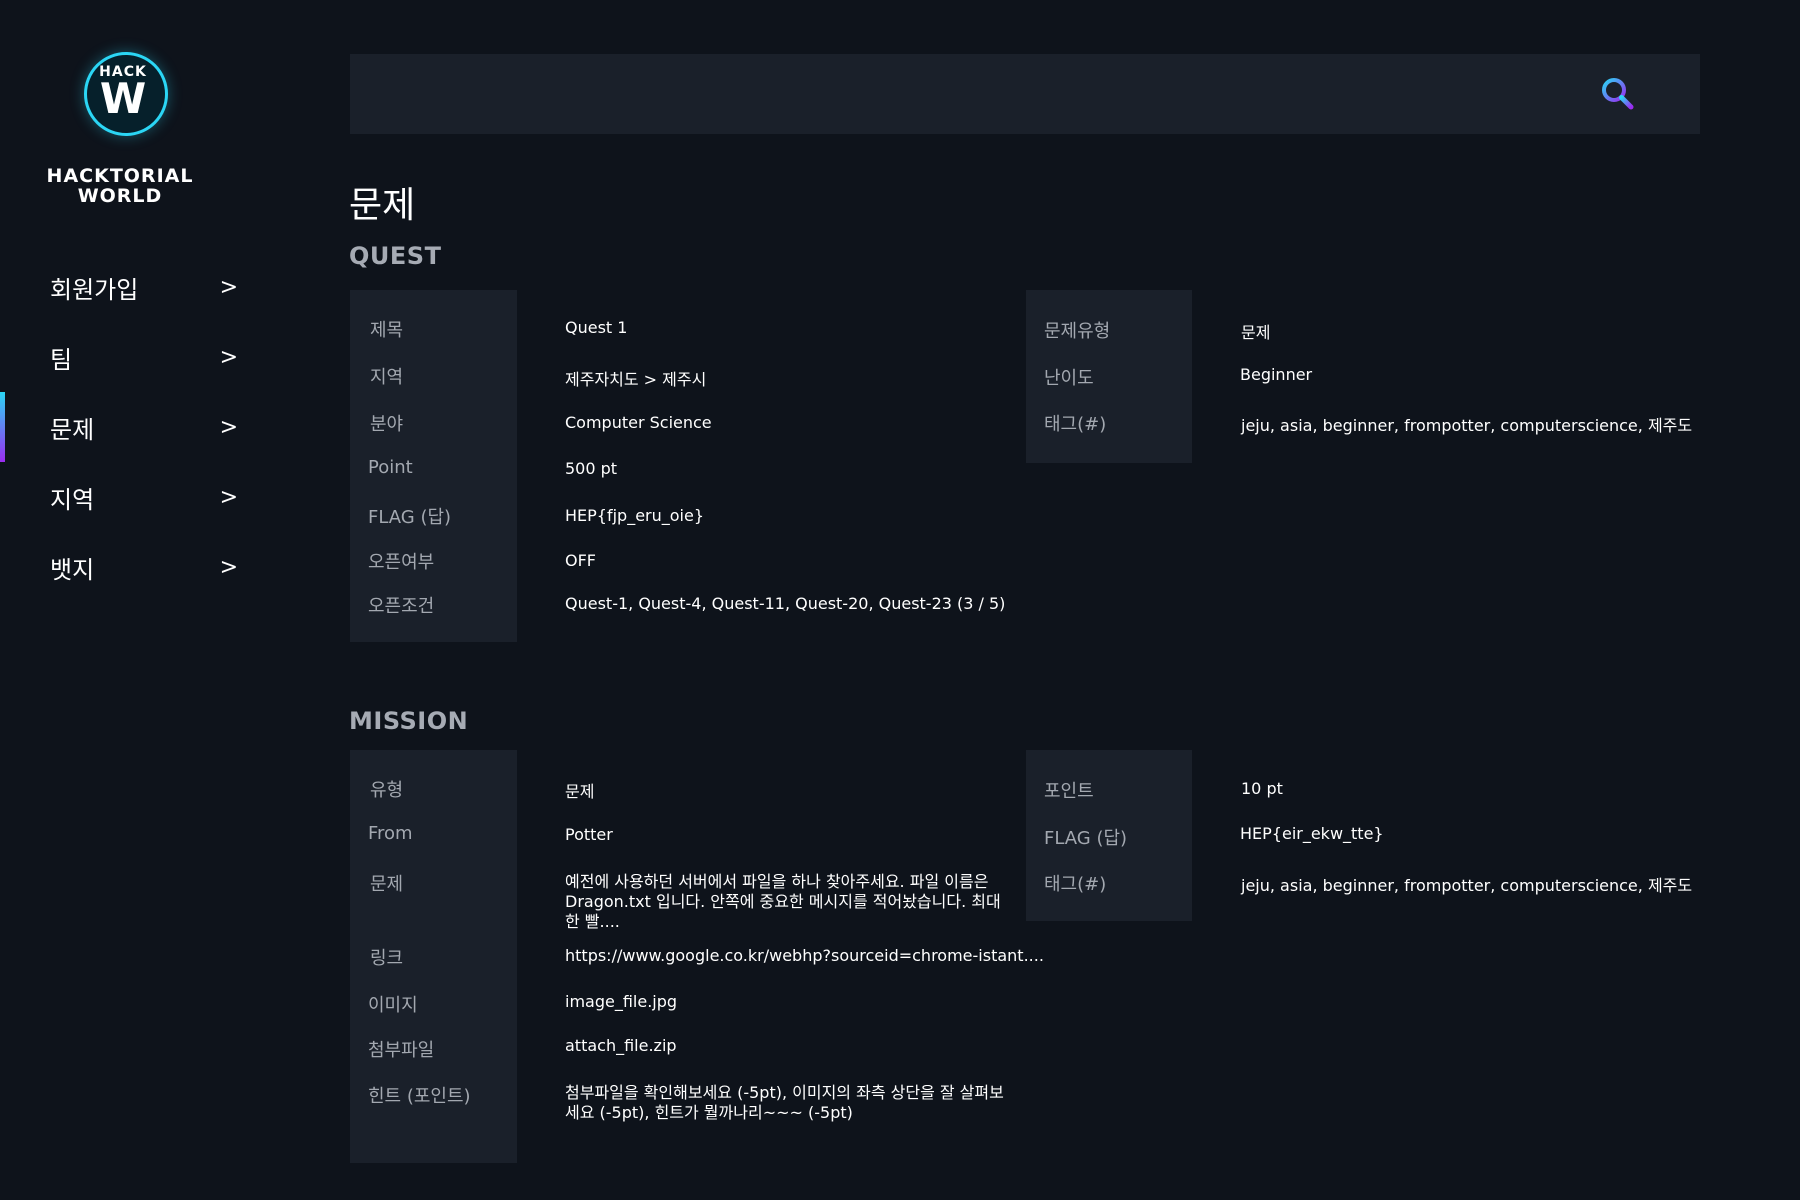  I want to click on sidebar-item-label: 팀, so click(61, 359).